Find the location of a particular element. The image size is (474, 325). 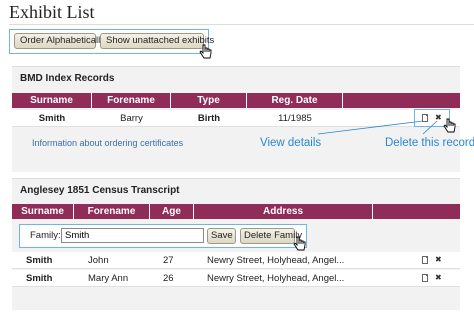

delete-family-button: Delete Family is located at coordinates (271, 236).